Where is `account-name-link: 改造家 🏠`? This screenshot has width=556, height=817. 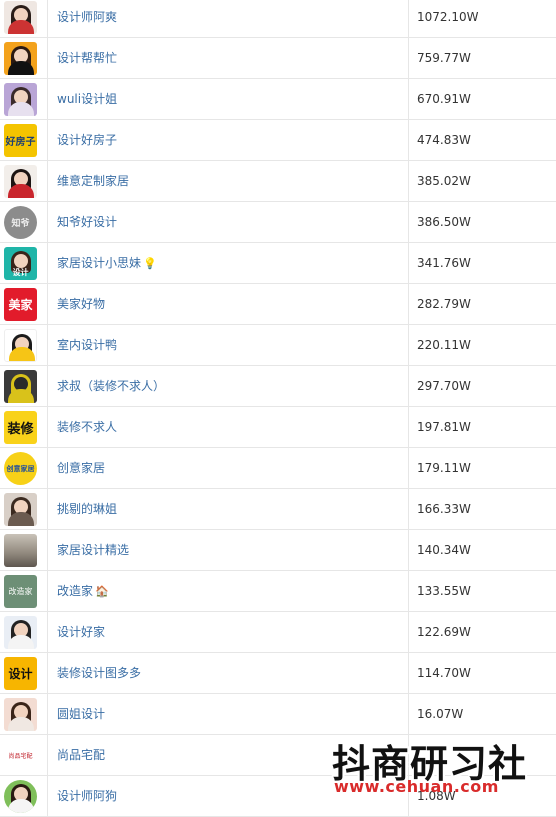
account-name-link: 改造家 🏠 is located at coordinates (83, 591).